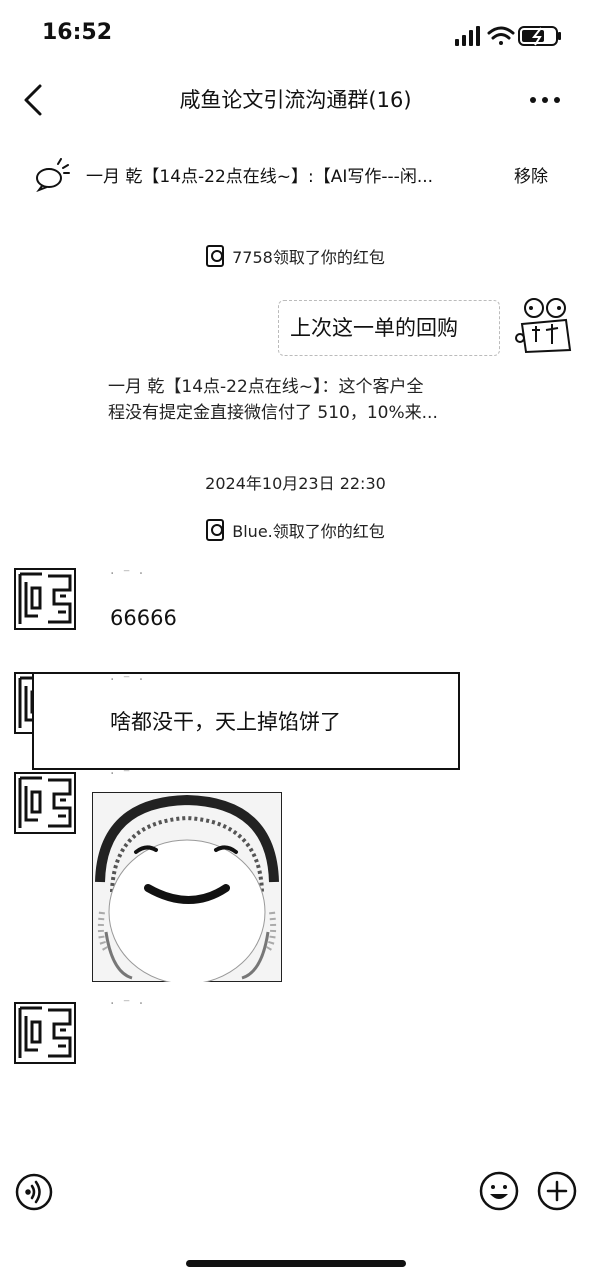  Describe the element at coordinates (308, 257) in the screenshot. I see `system-message-text: 7758领取了你的红包` at that location.